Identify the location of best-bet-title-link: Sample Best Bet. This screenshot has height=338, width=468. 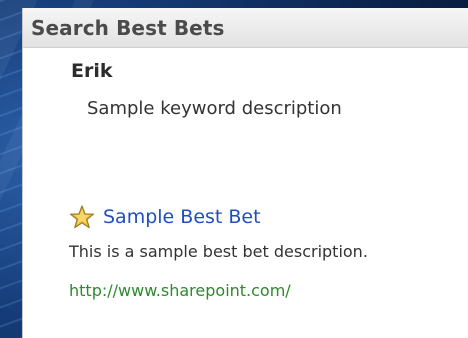
(182, 217).